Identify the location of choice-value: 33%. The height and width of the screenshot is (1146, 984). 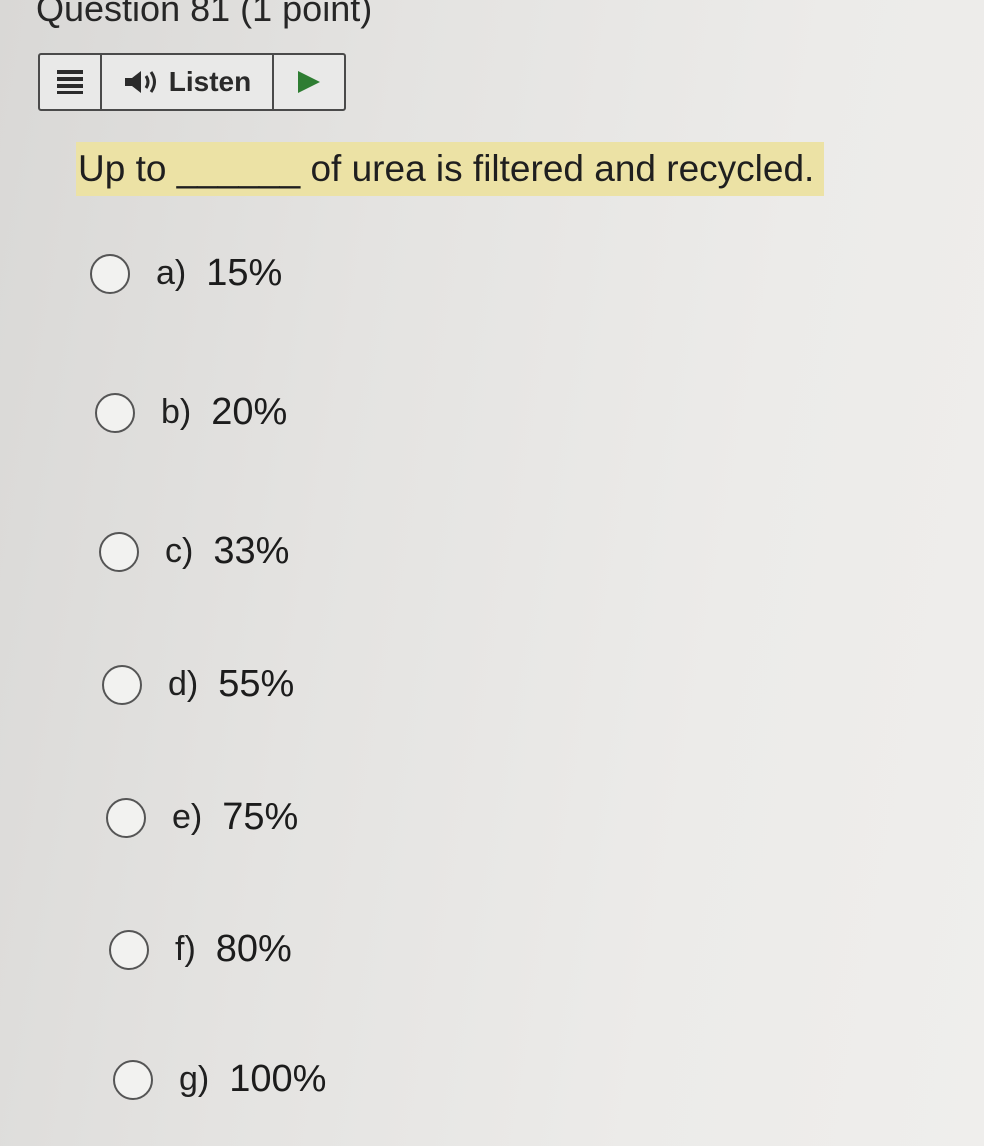
(251, 551).